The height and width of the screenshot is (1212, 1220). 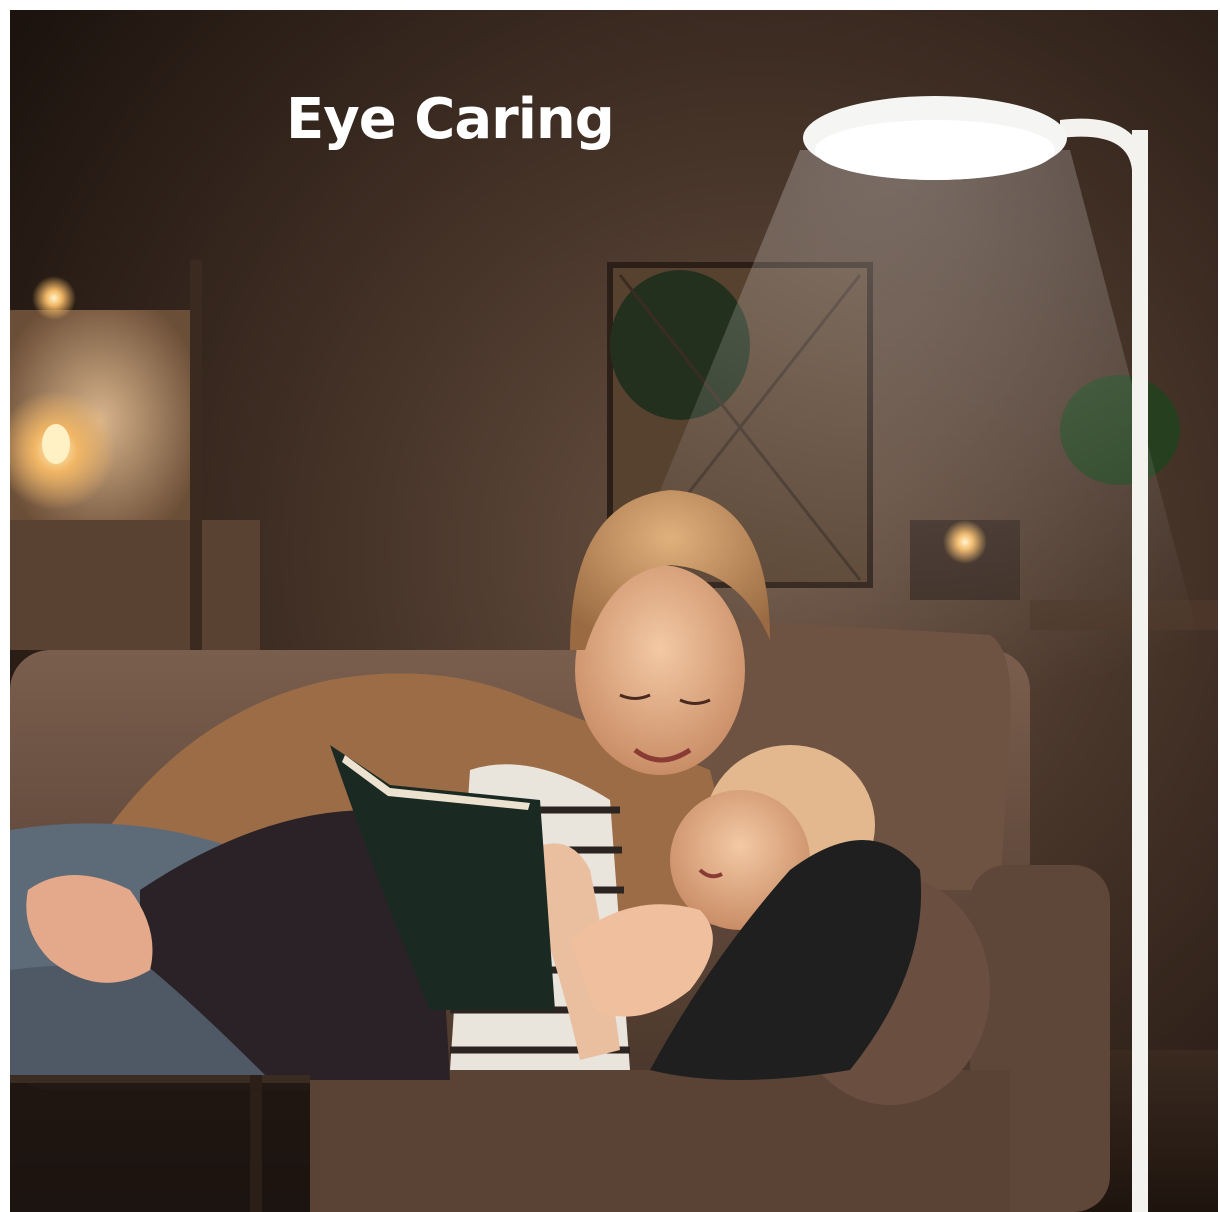 I want to click on left-shelf, so click(x=135, y=585).